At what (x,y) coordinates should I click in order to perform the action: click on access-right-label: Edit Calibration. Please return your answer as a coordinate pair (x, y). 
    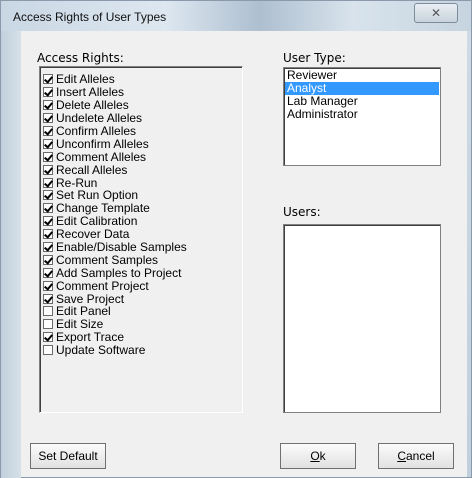
    Looking at the image, I should click on (97, 221).